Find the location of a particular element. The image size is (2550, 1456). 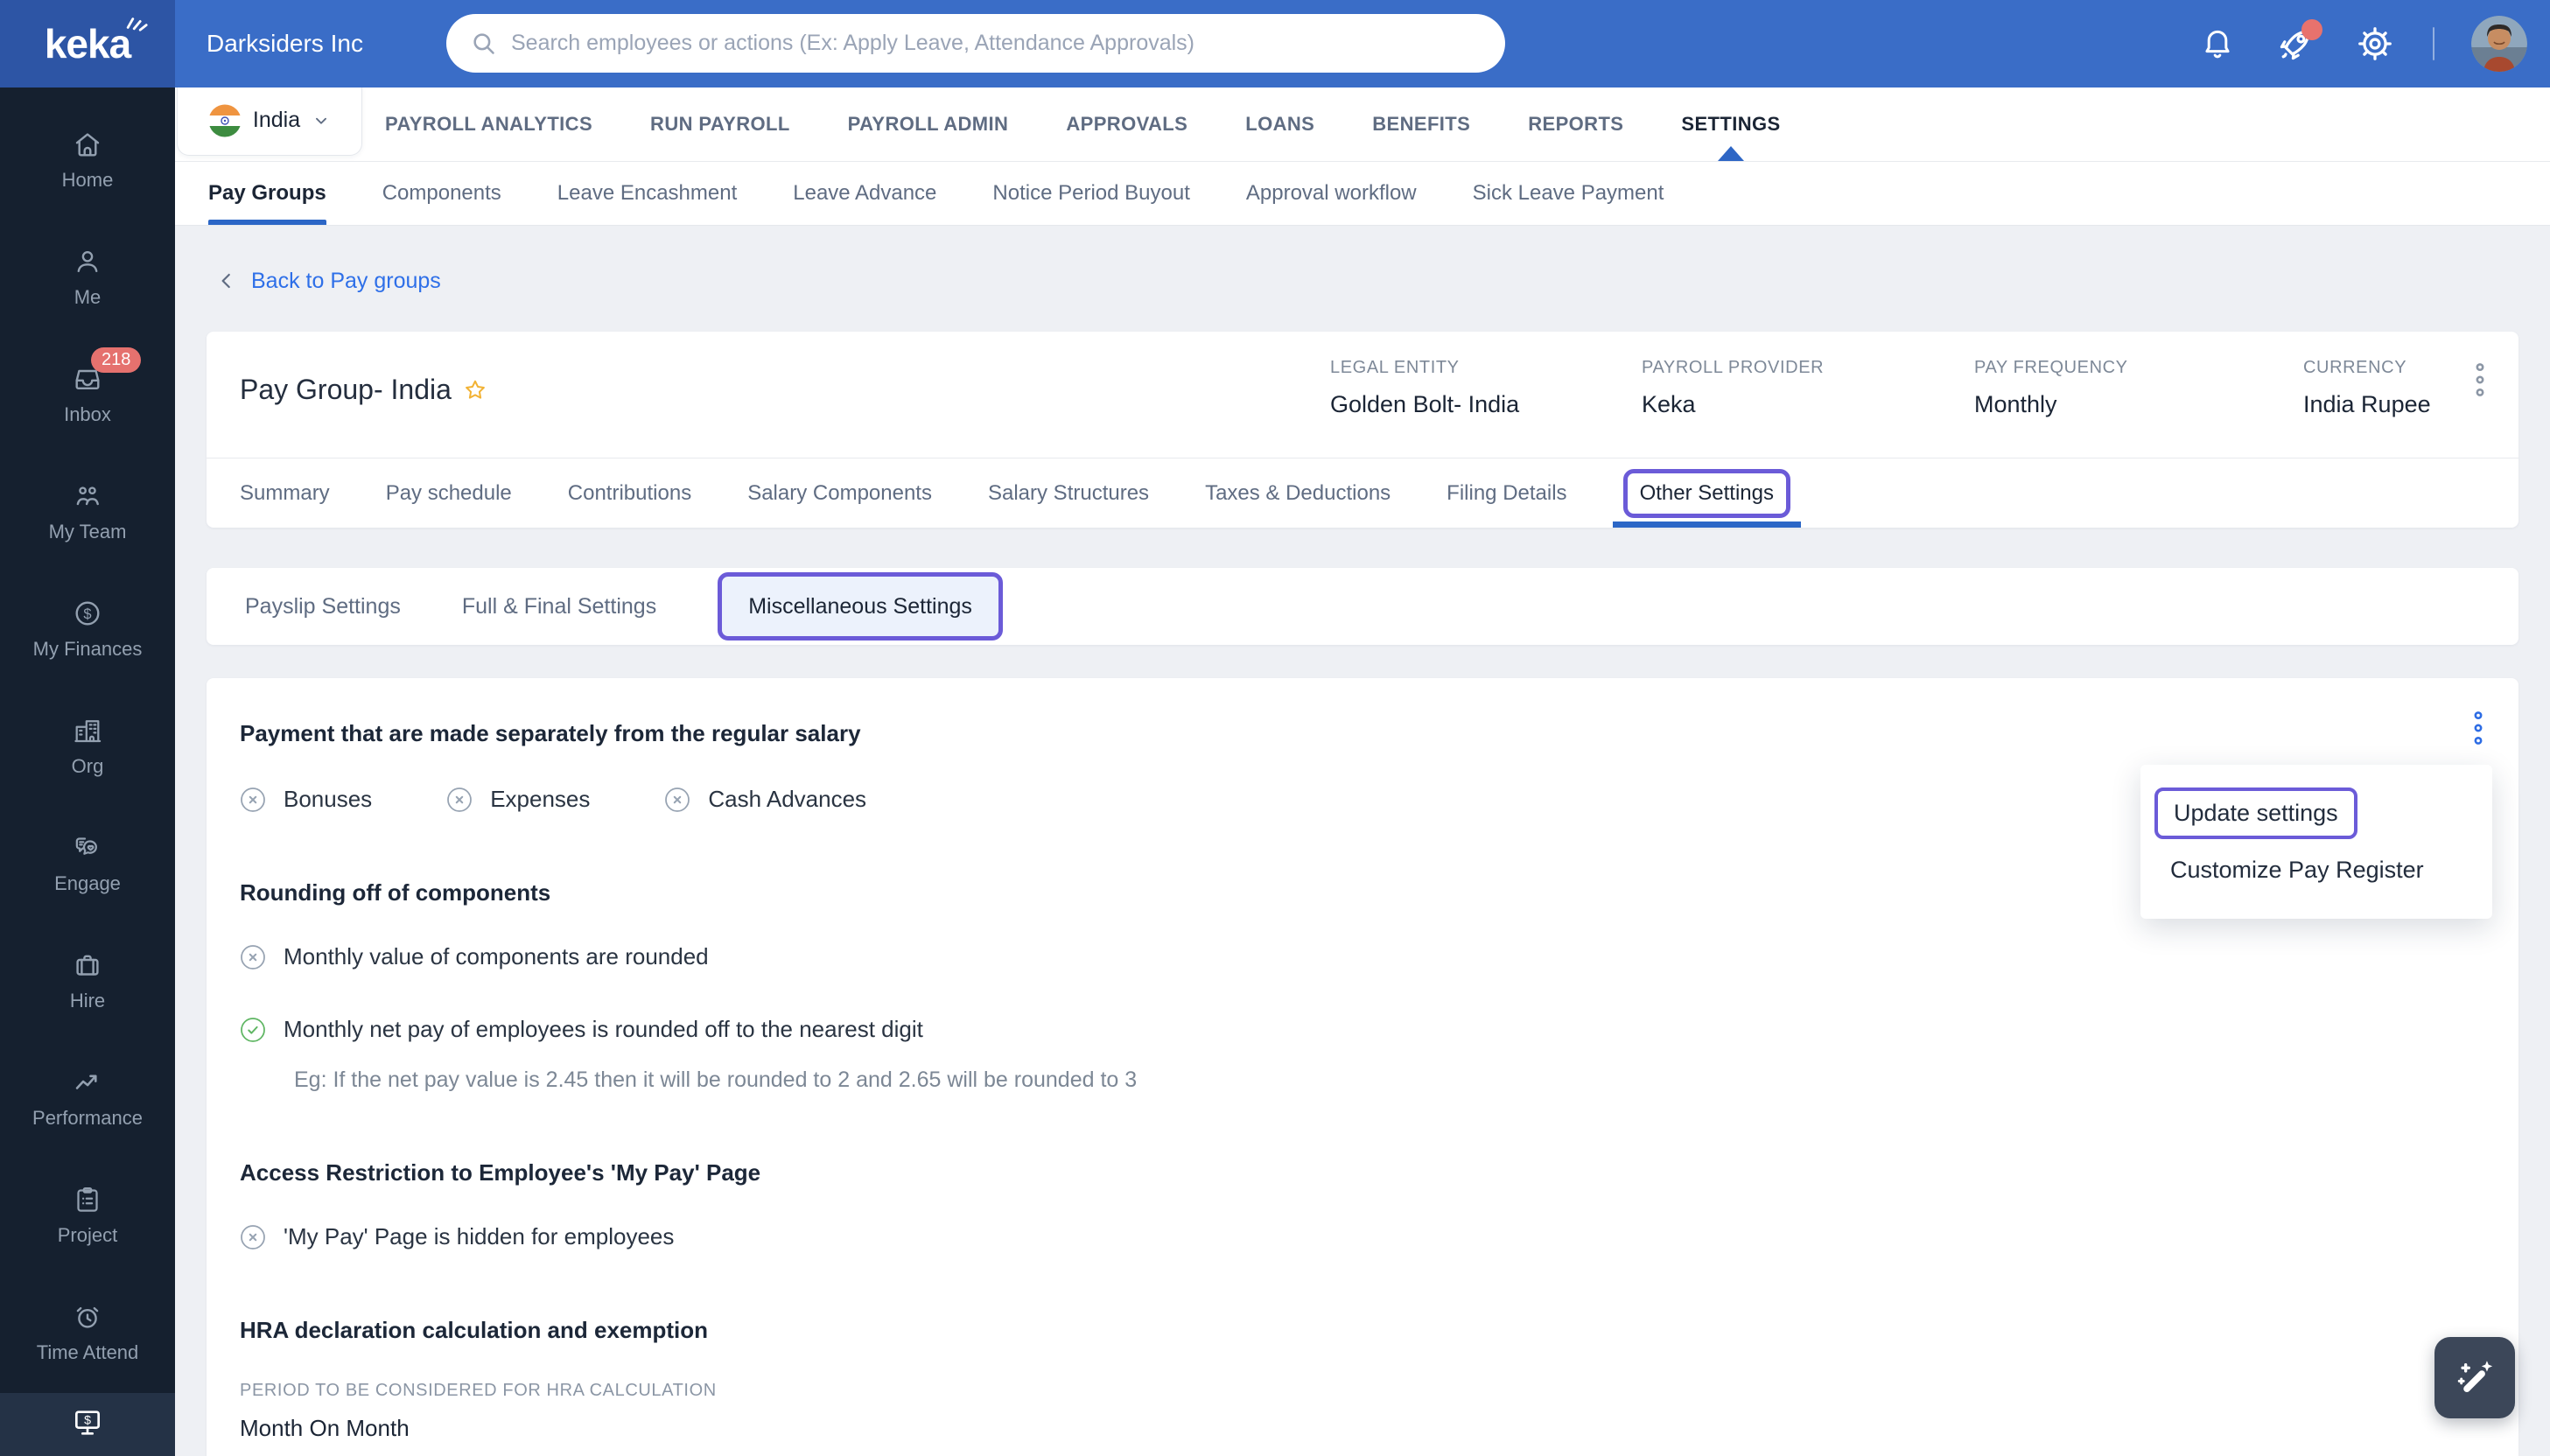

field-pay-frequency: PAY FREQUENCY Monthly is located at coordinates (2138, 388).